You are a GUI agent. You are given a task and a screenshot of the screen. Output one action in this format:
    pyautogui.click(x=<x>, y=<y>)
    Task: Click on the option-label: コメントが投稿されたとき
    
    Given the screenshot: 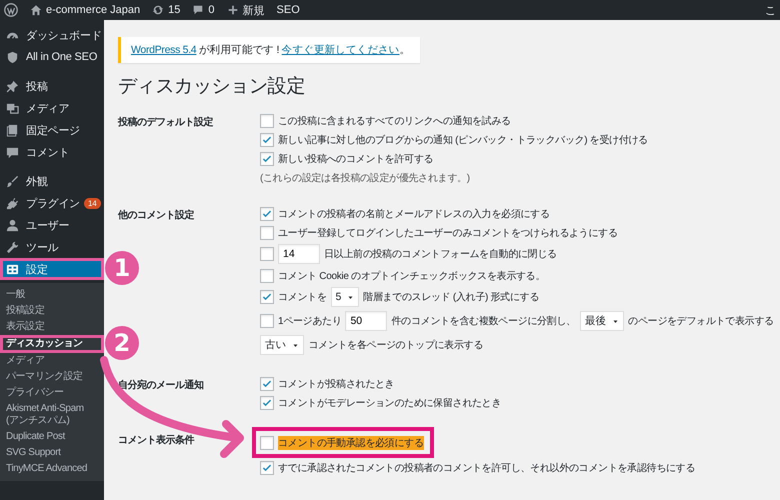 What is the action you would take?
    pyautogui.click(x=336, y=384)
    